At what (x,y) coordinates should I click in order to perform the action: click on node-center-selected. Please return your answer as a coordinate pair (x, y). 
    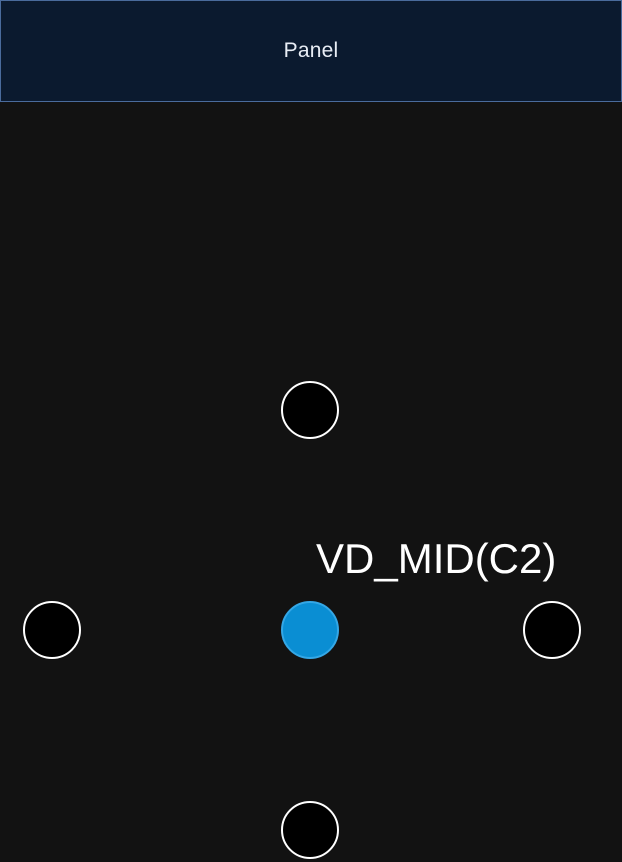
    Looking at the image, I should click on (310, 630).